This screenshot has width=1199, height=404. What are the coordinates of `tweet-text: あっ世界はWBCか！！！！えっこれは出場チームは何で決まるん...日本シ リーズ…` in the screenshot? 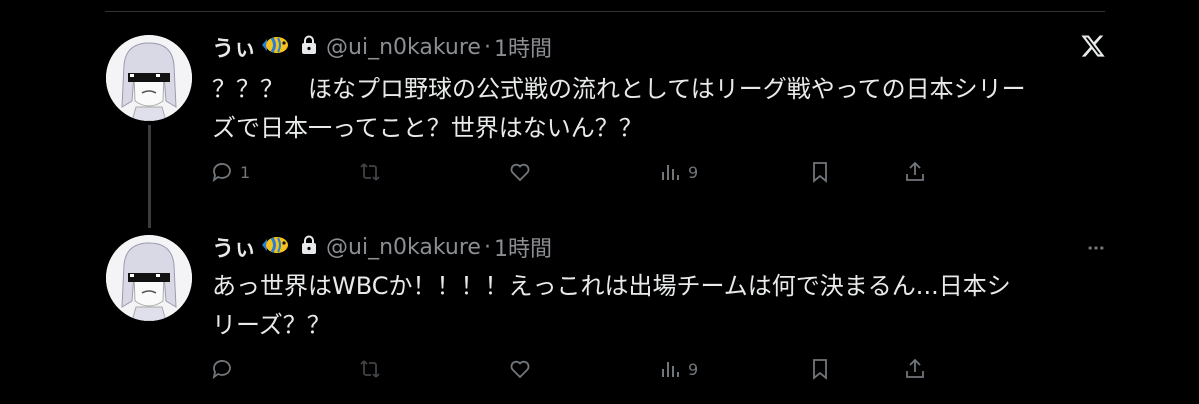 It's located at (662, 306).